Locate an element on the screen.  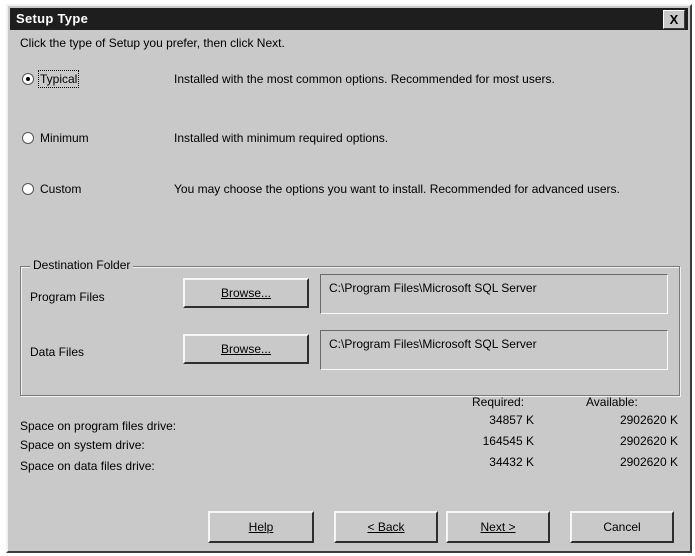
back-button: < Back is located at coordinates (386, 527).